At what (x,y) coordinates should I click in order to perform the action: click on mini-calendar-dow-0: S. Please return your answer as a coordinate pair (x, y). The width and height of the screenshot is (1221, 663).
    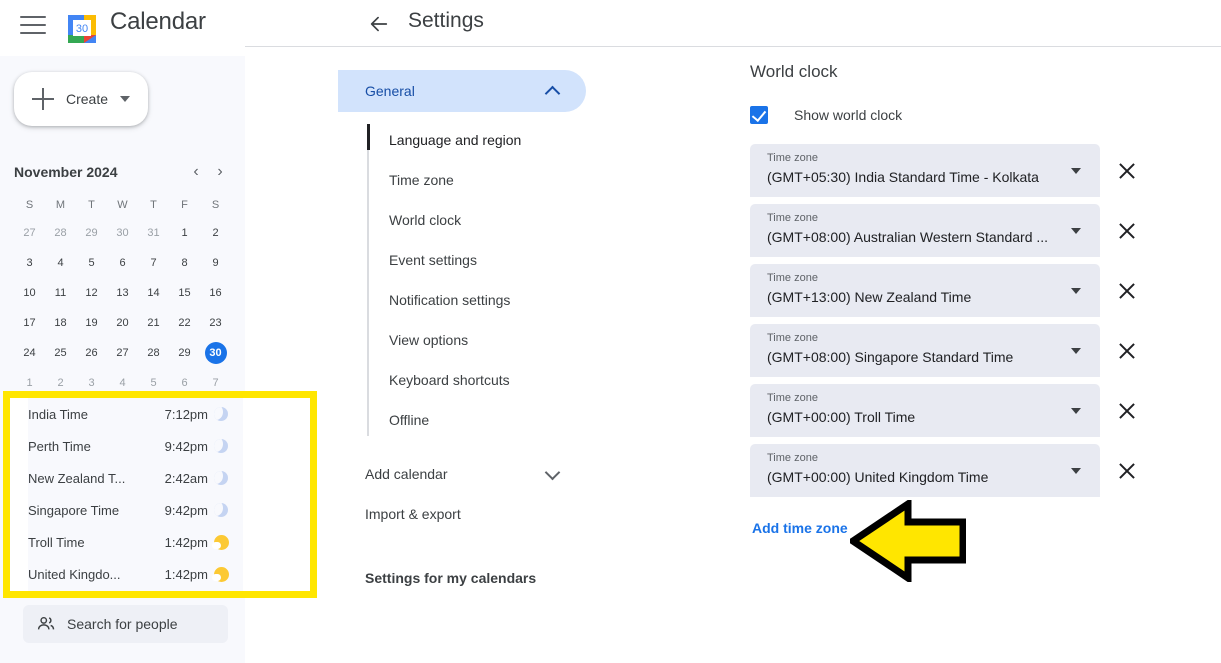
    Looking at the image, I should click on (29, 205).